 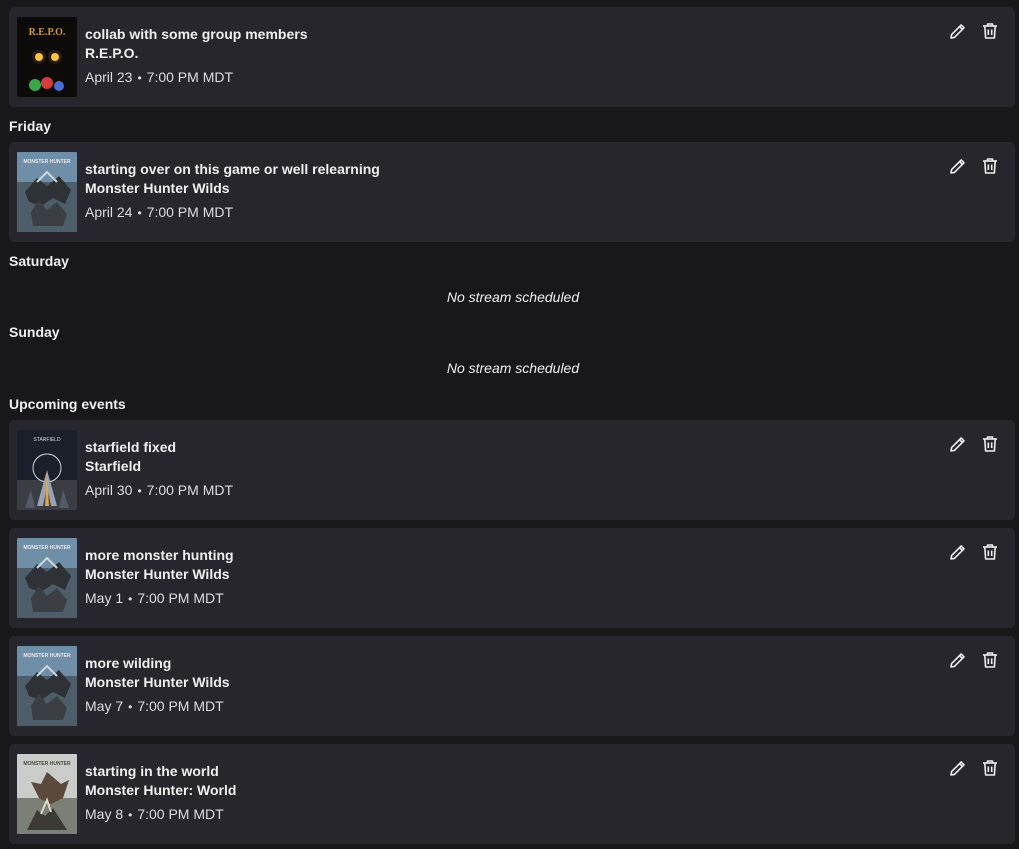 What do you see at coordinates (39, 261) in the screenshot?
I see `day-heading-saturday: Saturday` at bounding box center [39, 261].